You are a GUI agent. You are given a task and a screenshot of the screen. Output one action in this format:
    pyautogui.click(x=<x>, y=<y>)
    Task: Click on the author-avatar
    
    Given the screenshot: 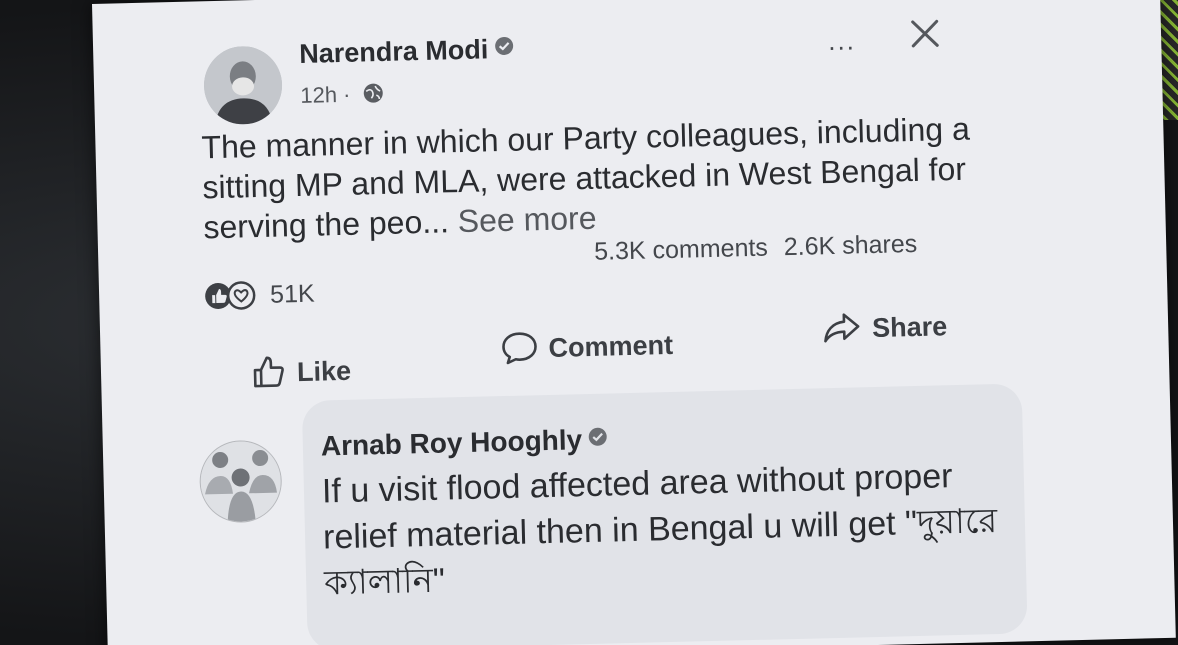 What is the action you would take?
    pyautogui.click(x=243, y=85)
    